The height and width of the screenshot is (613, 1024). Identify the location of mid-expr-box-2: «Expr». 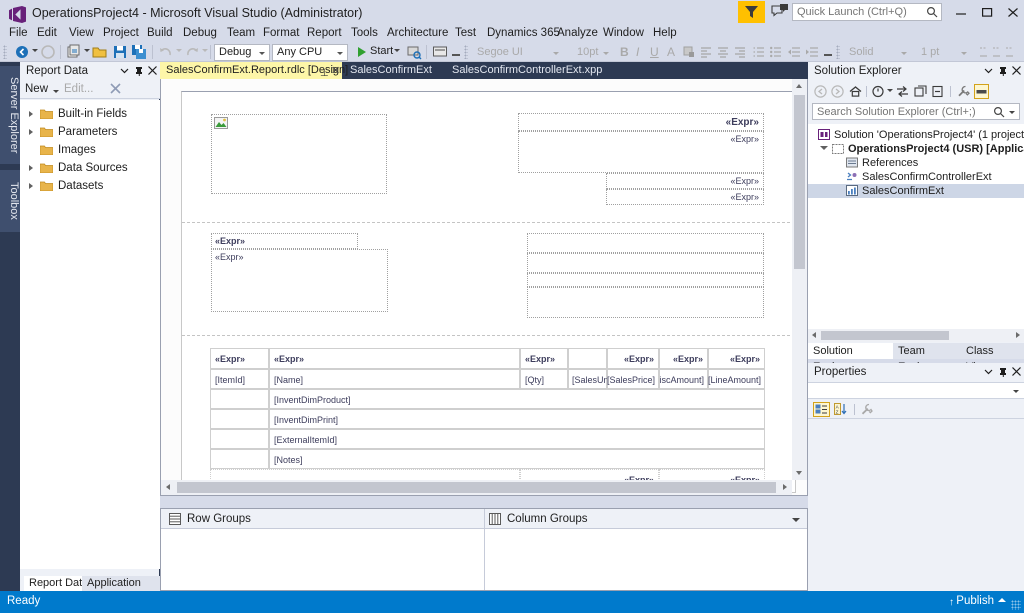
(299, 280).